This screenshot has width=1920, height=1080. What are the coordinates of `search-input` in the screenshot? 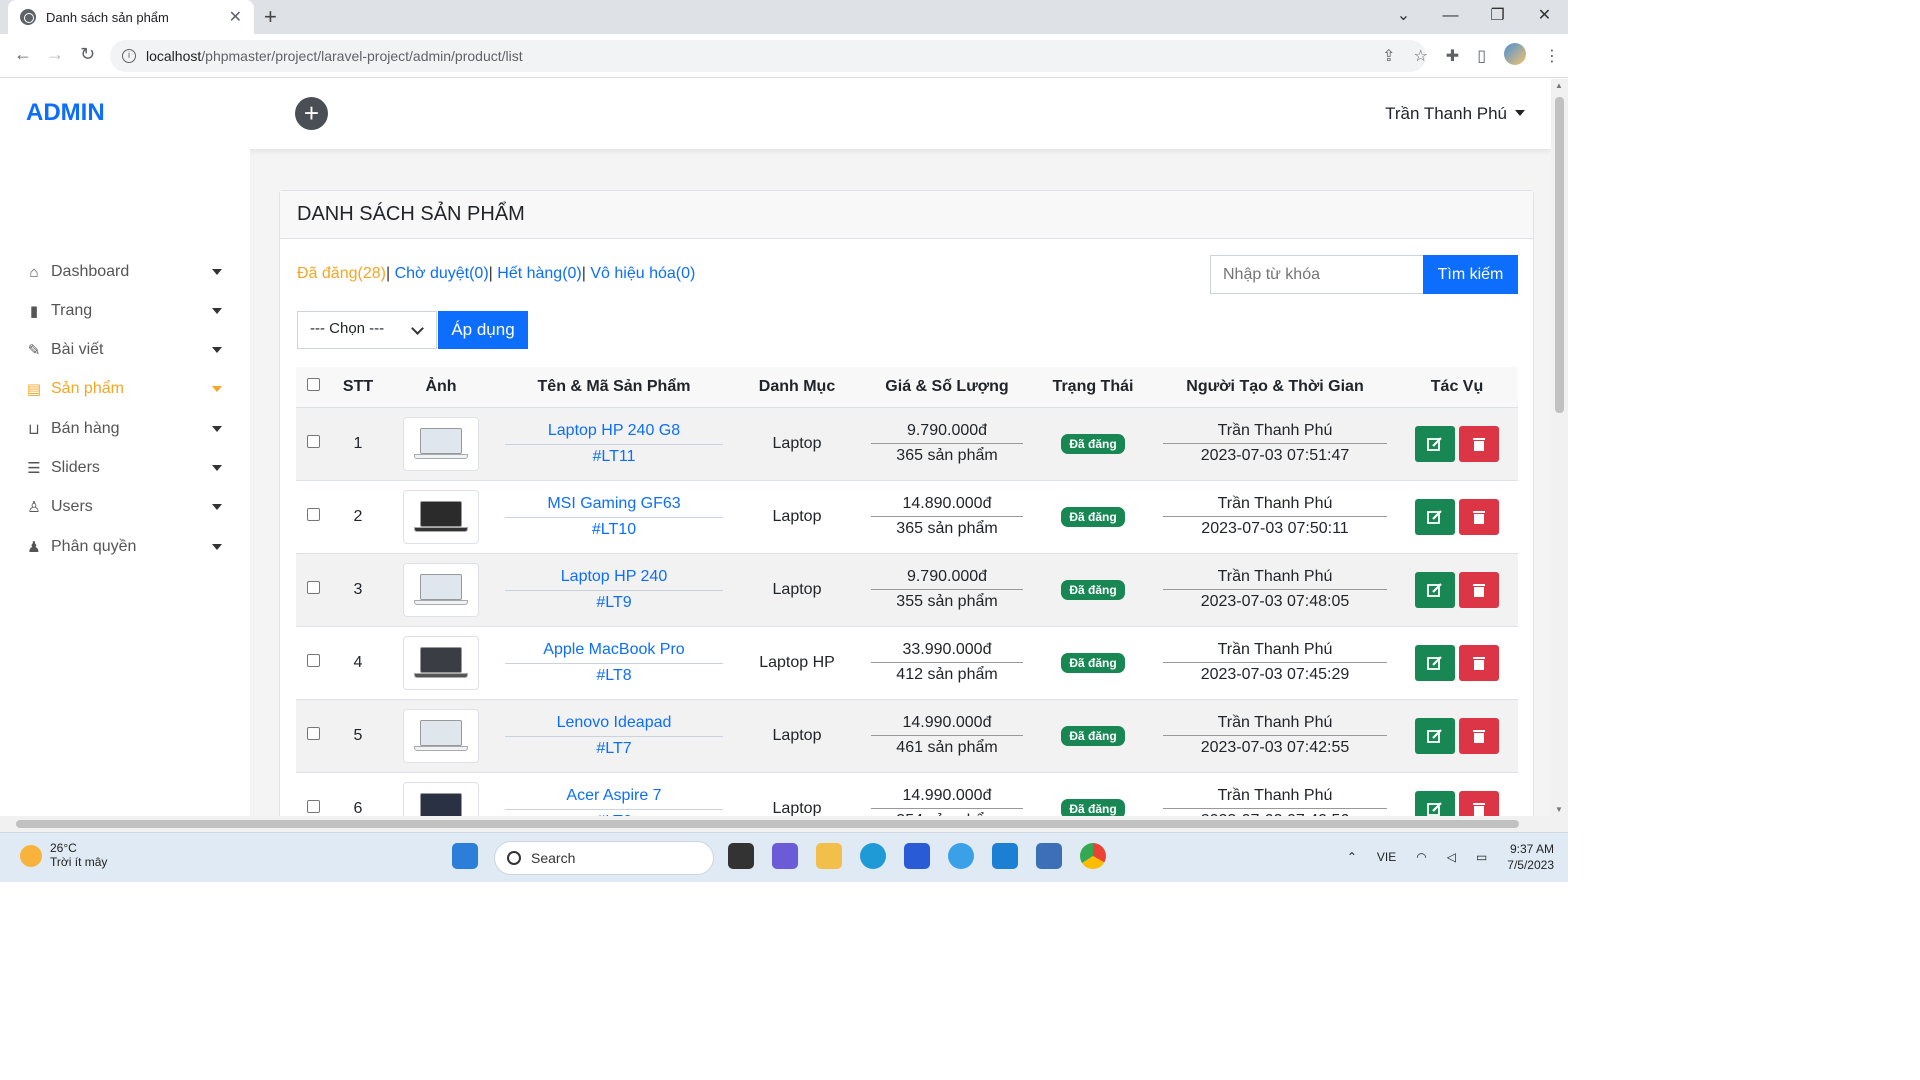 It's located at (1316, 274).